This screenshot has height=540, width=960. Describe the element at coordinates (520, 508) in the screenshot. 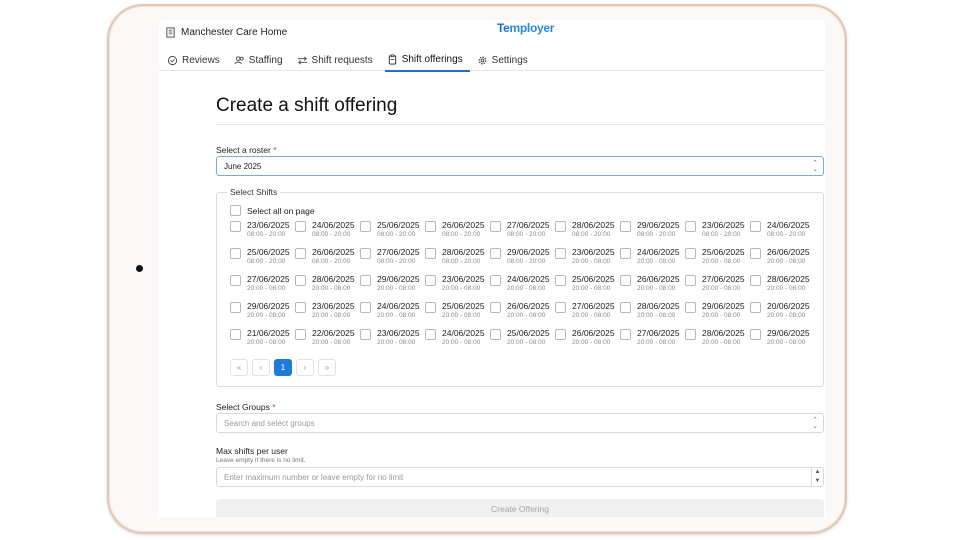

I see `create-offering-button: Create Offering` at that location.